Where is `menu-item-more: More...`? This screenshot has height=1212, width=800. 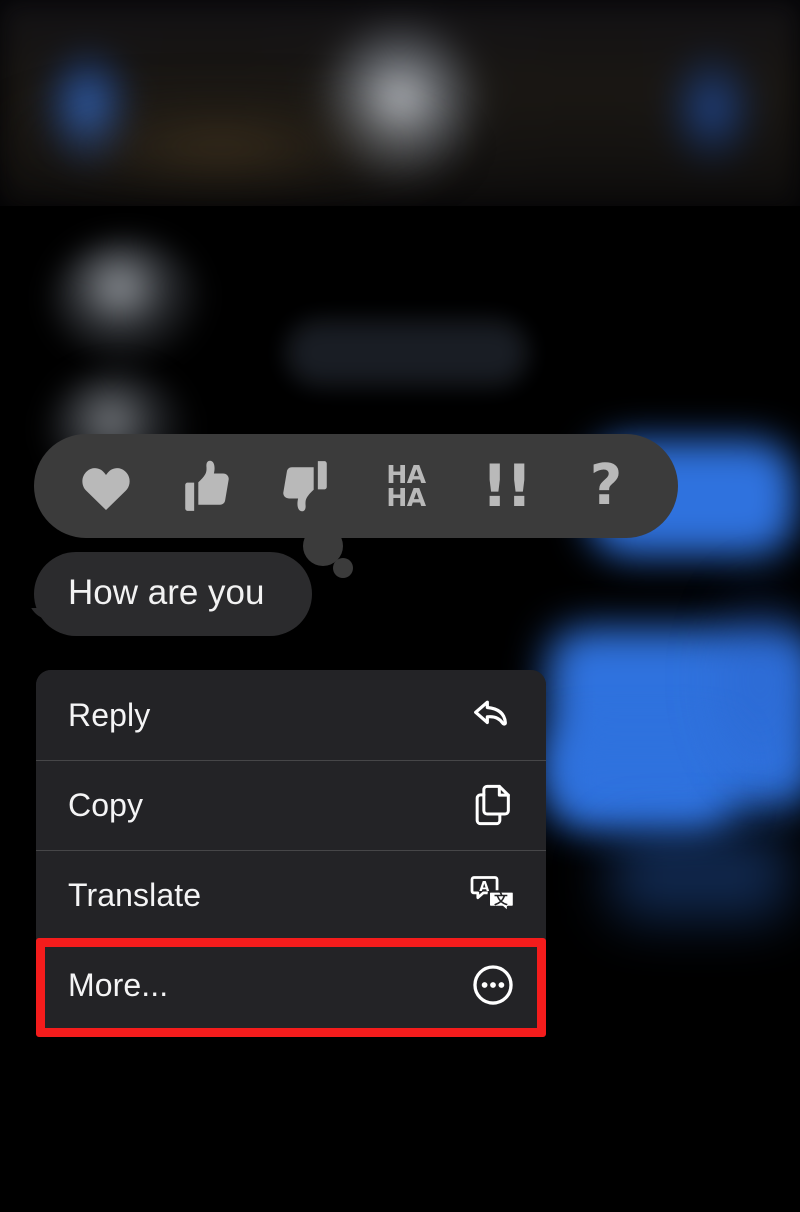 menu-item-more: More... is located at coordinates (291, 985).